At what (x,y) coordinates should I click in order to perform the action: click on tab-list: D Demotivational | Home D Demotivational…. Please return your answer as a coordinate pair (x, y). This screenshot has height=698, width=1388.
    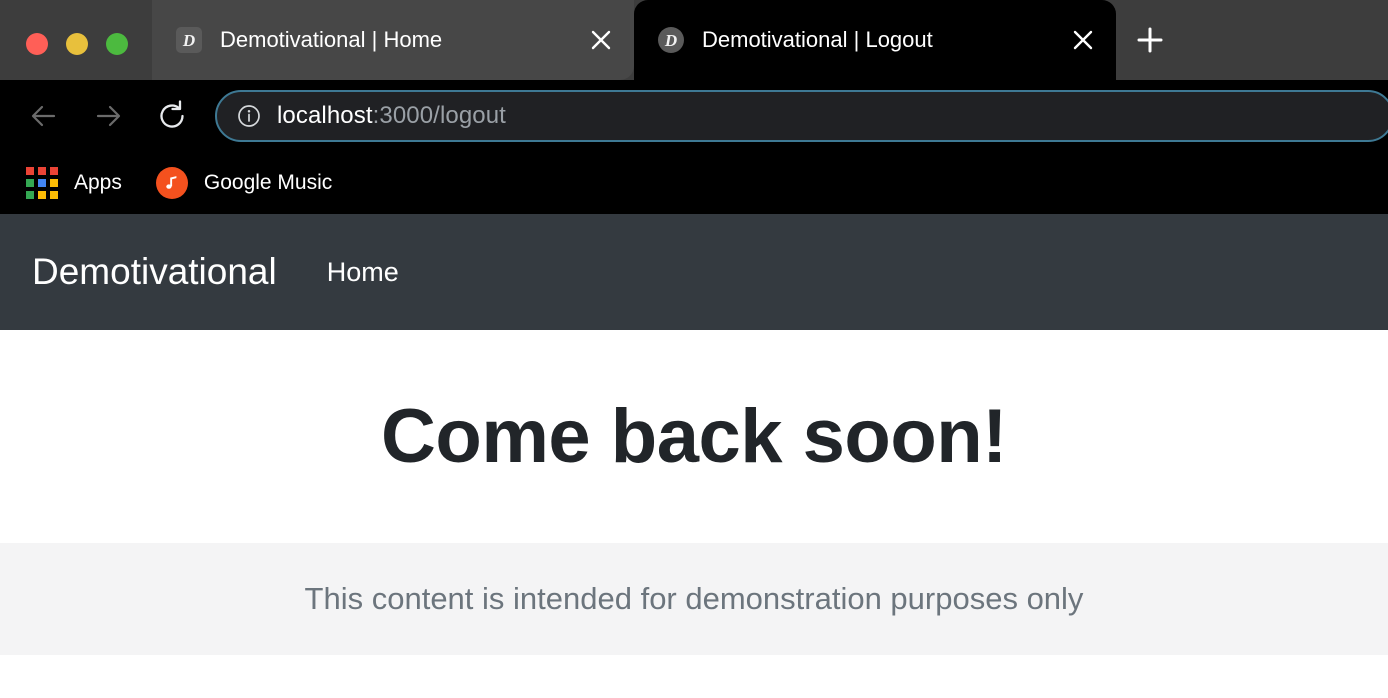
    Looking at the image, I should click on (666, 40).